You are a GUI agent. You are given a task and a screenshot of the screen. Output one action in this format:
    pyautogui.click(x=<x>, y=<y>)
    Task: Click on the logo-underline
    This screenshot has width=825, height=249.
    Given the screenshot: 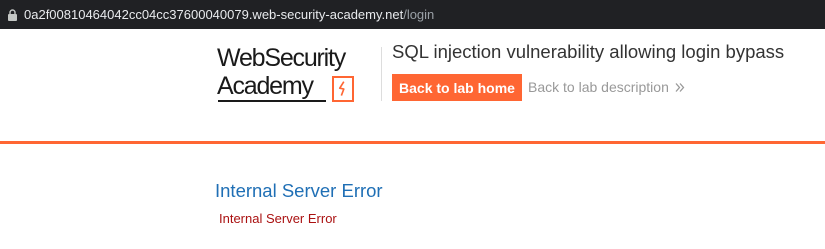 What is the action you would take?
    pyautogui.click(x=272, y=101)
    